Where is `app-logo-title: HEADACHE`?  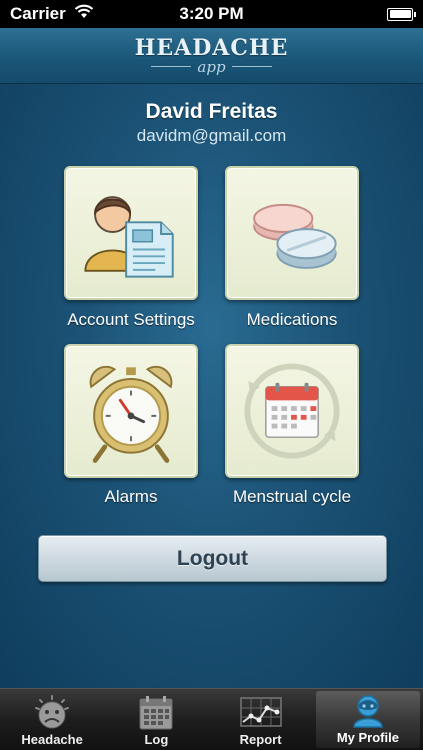
app-logo-title: HEADACHE is located at coordinates (211, 47).